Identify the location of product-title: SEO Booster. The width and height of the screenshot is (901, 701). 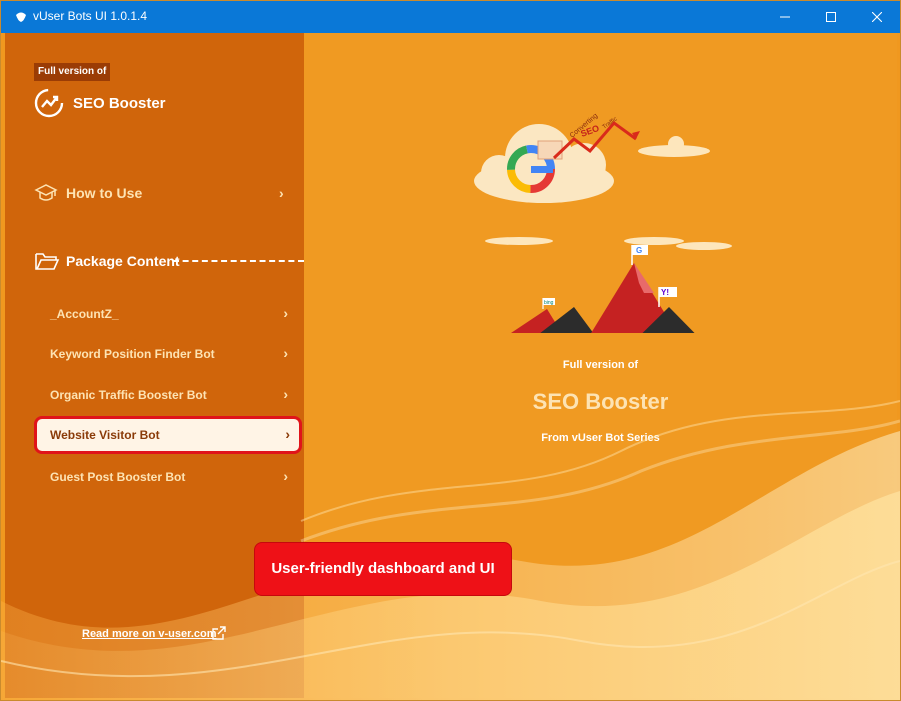
(600, 401).